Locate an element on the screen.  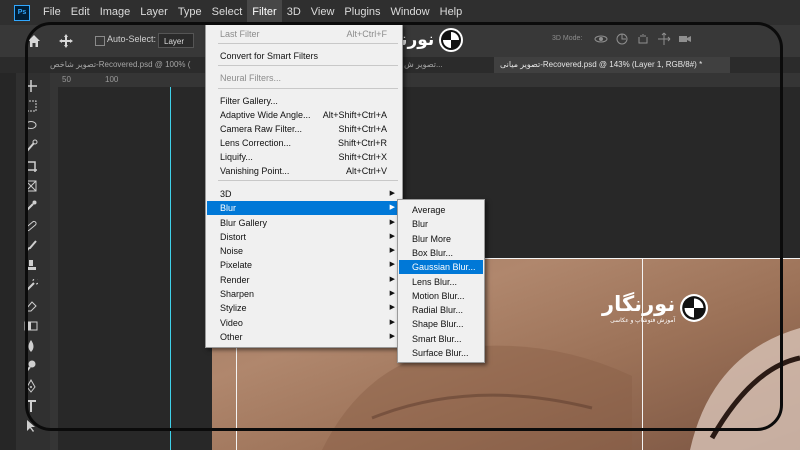
ruler-horizontal: 50 100 is located at coordinates (425, 80).